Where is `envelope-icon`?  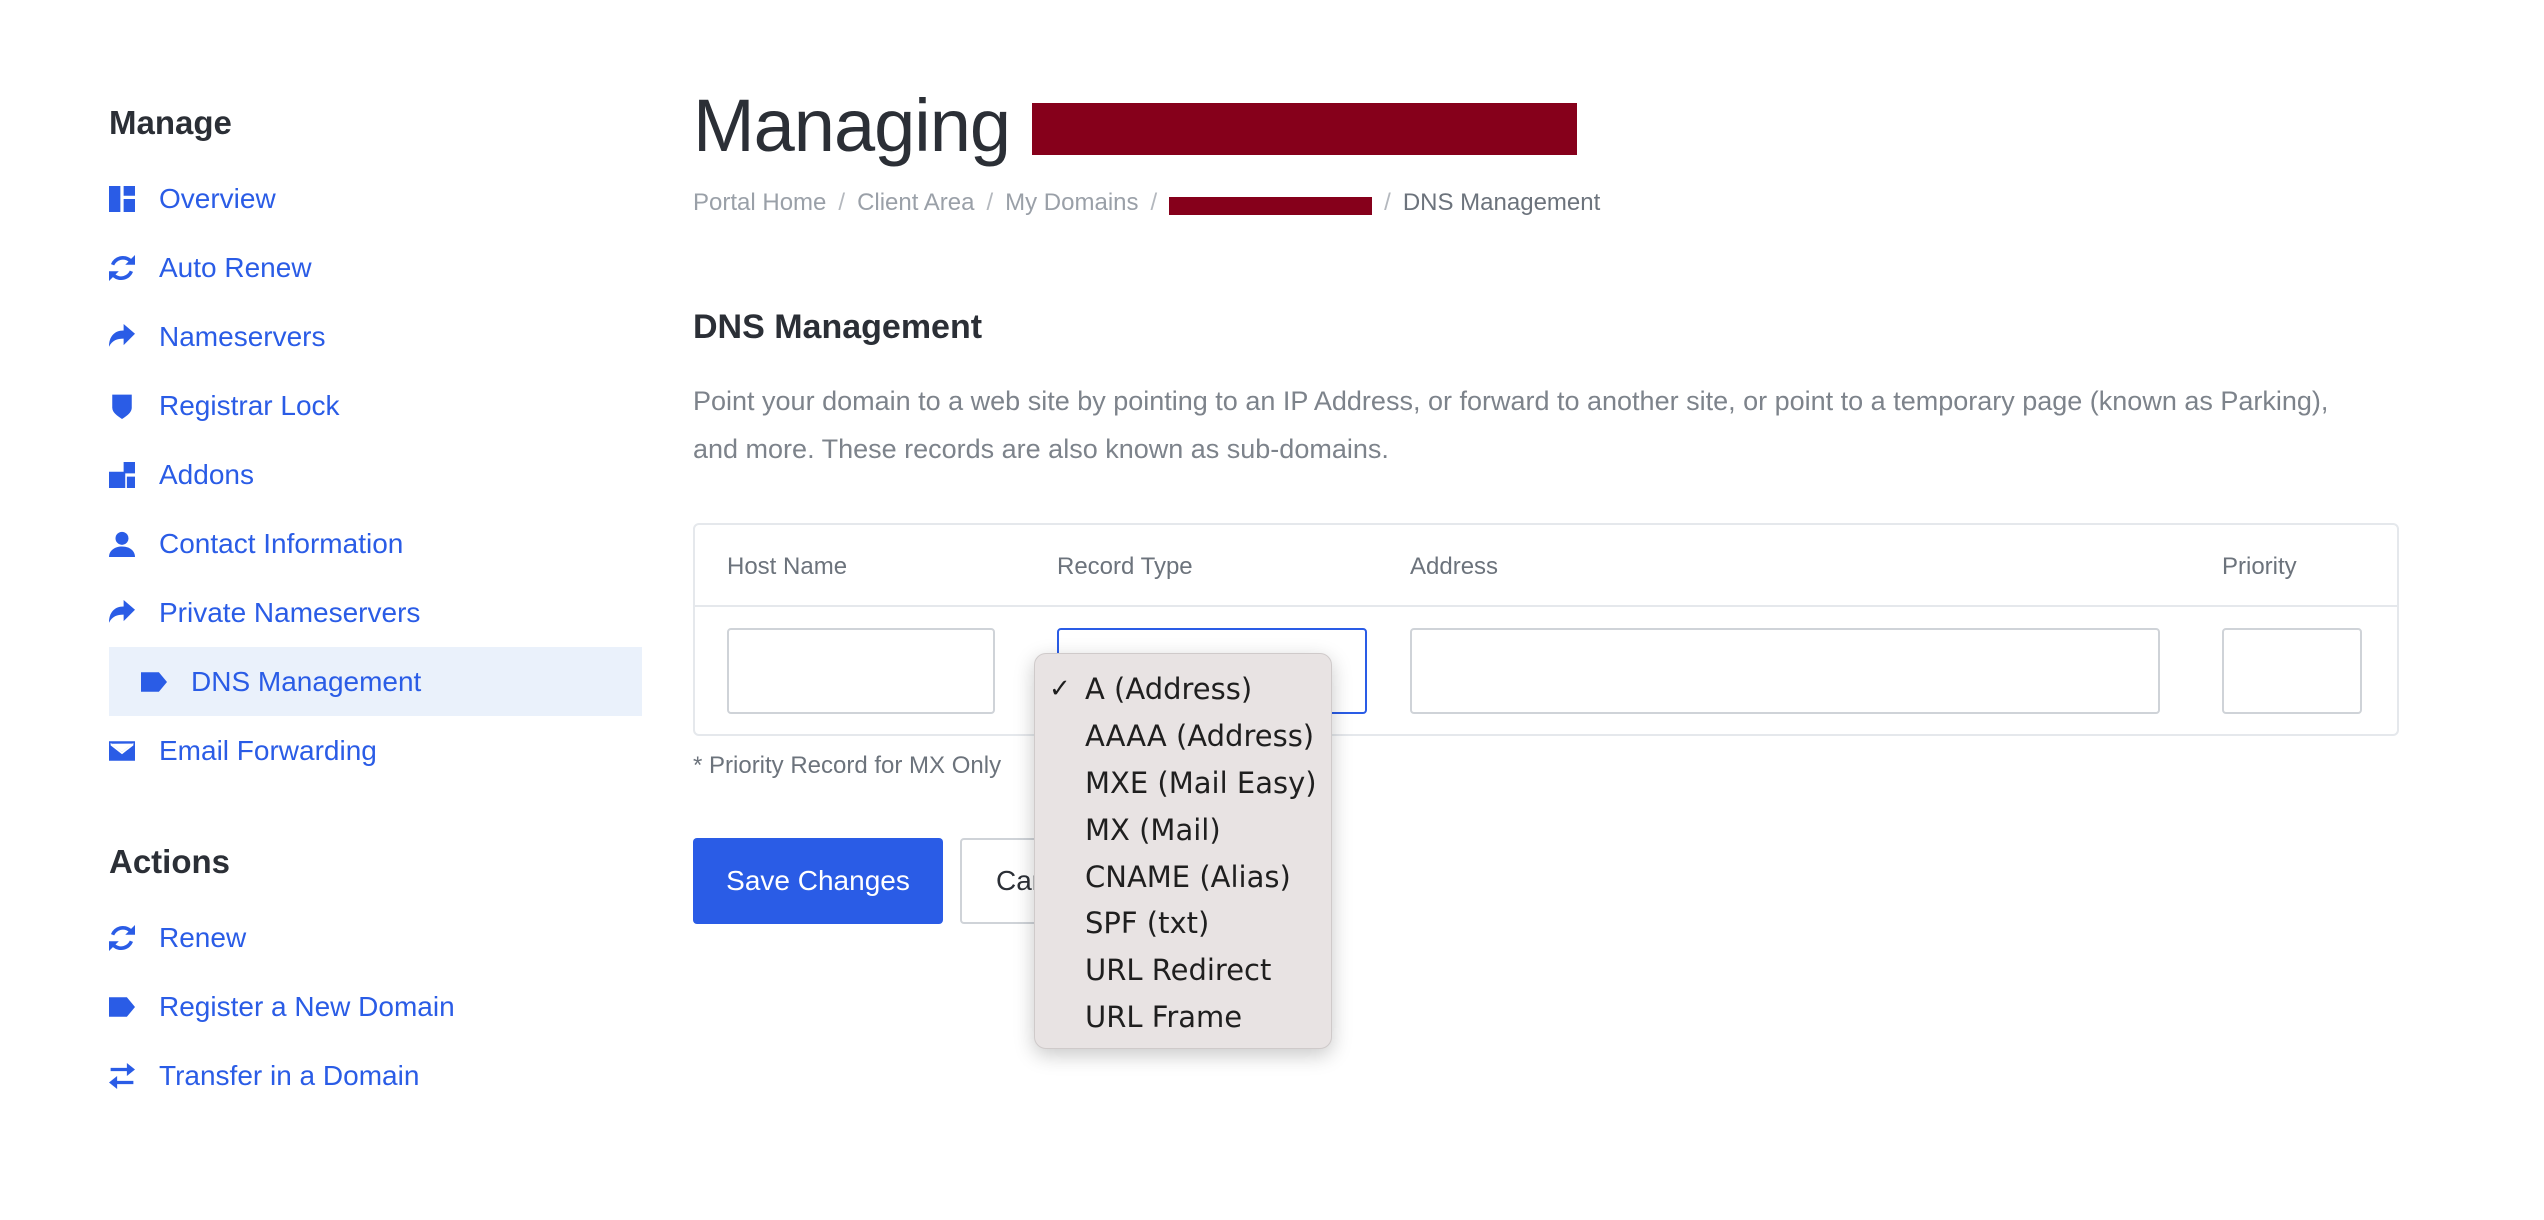 envelope-icon is located at coordinates (122, 751).